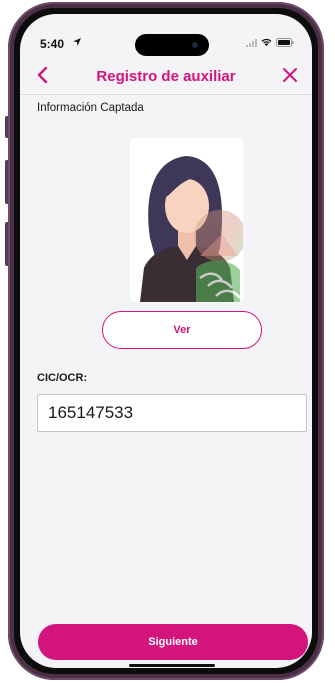 This screenshot has height=686, width=335. I want to click on header-divider, so click(166, 94).